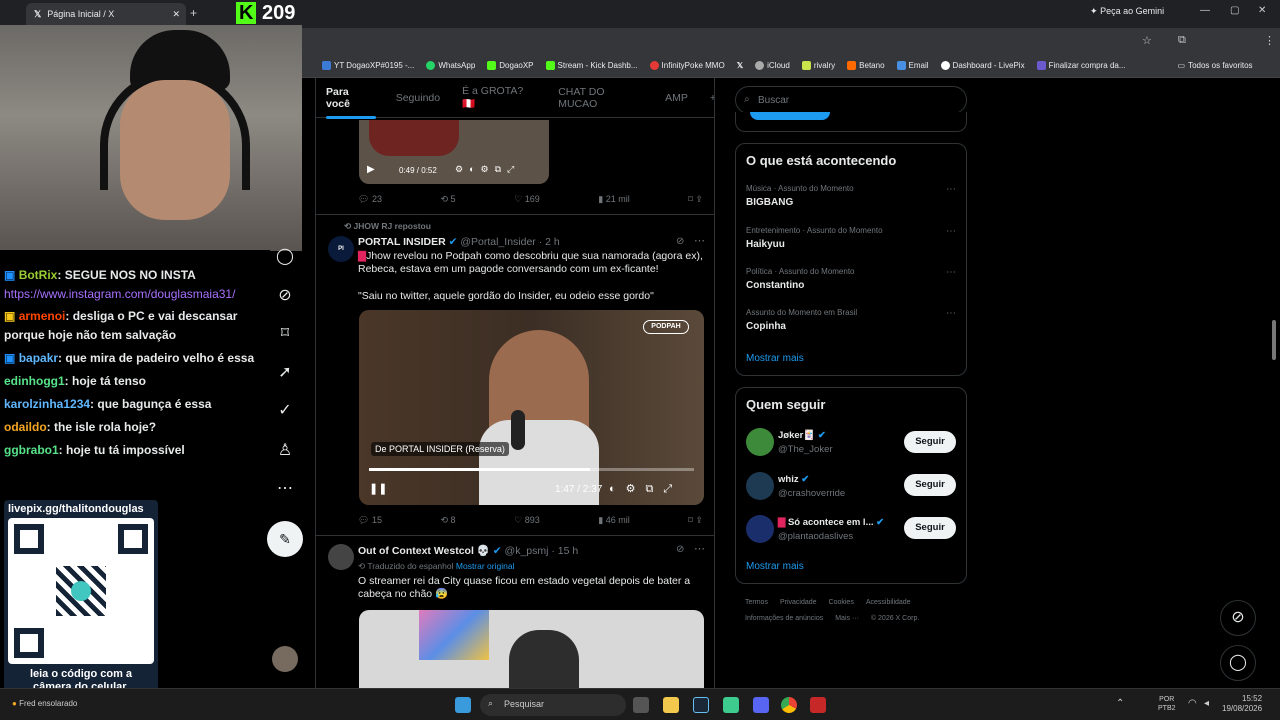  Describe the element at coordinates (378, 488) in the screenshot. I see `pause-icon: ❚❚` at that location.